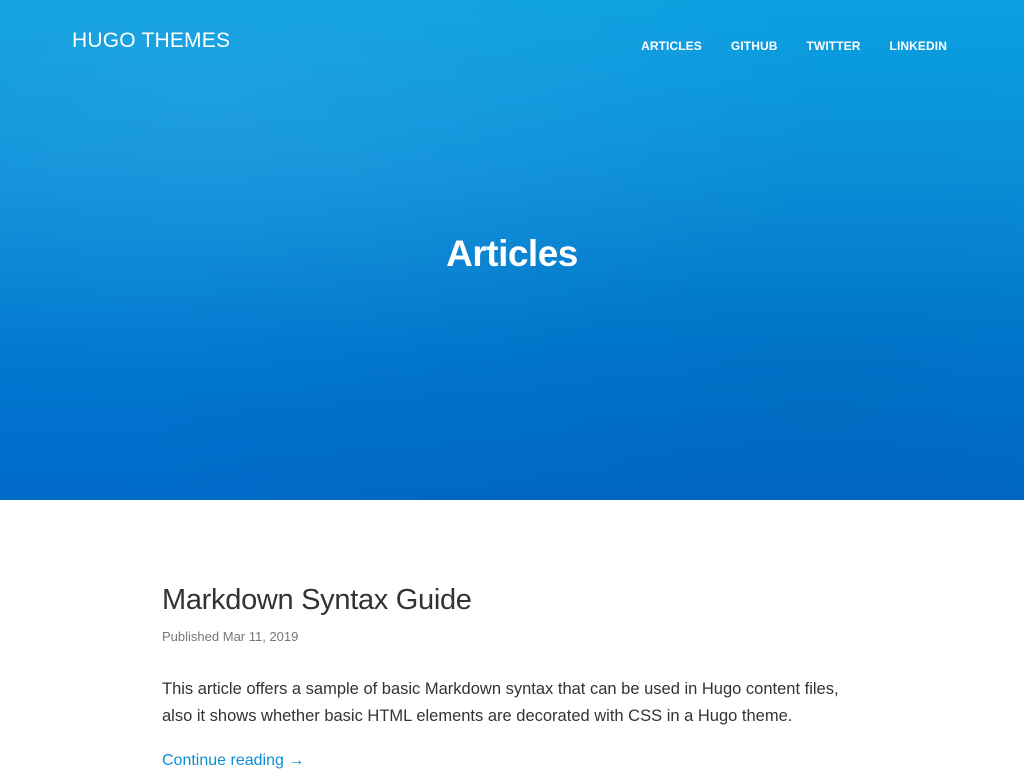  Describe the element at coordinates (151, 41) in the screenshot. I see `site-brand-link: HUGO THEMES` at that location.